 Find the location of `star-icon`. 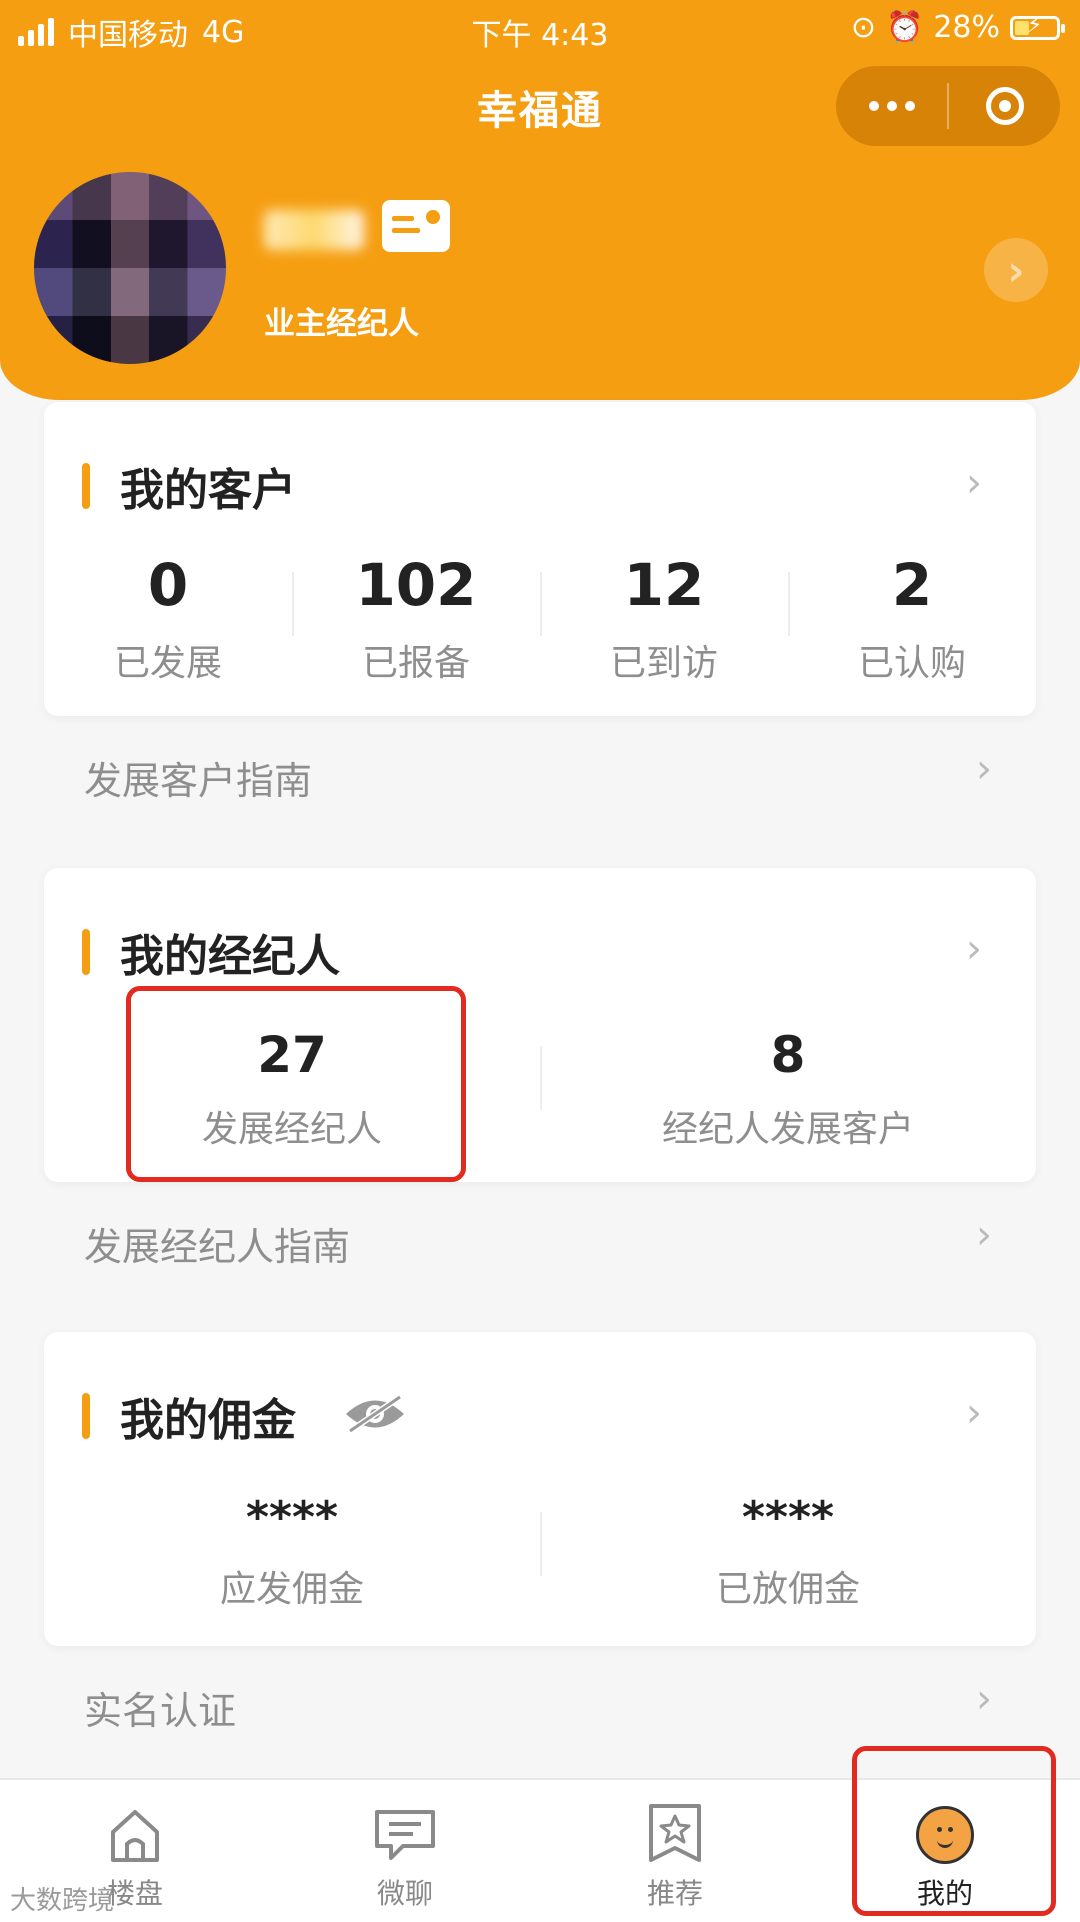

star-icon is located at coordinates (675, 1833).